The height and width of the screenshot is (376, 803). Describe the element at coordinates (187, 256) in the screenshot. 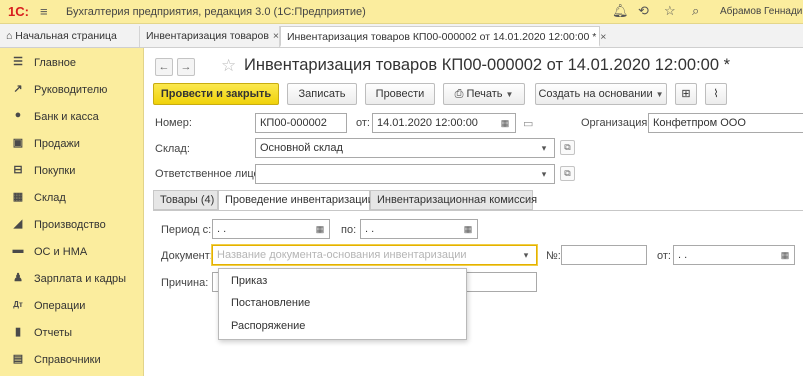

I see `document-label: Документ:` at that location.